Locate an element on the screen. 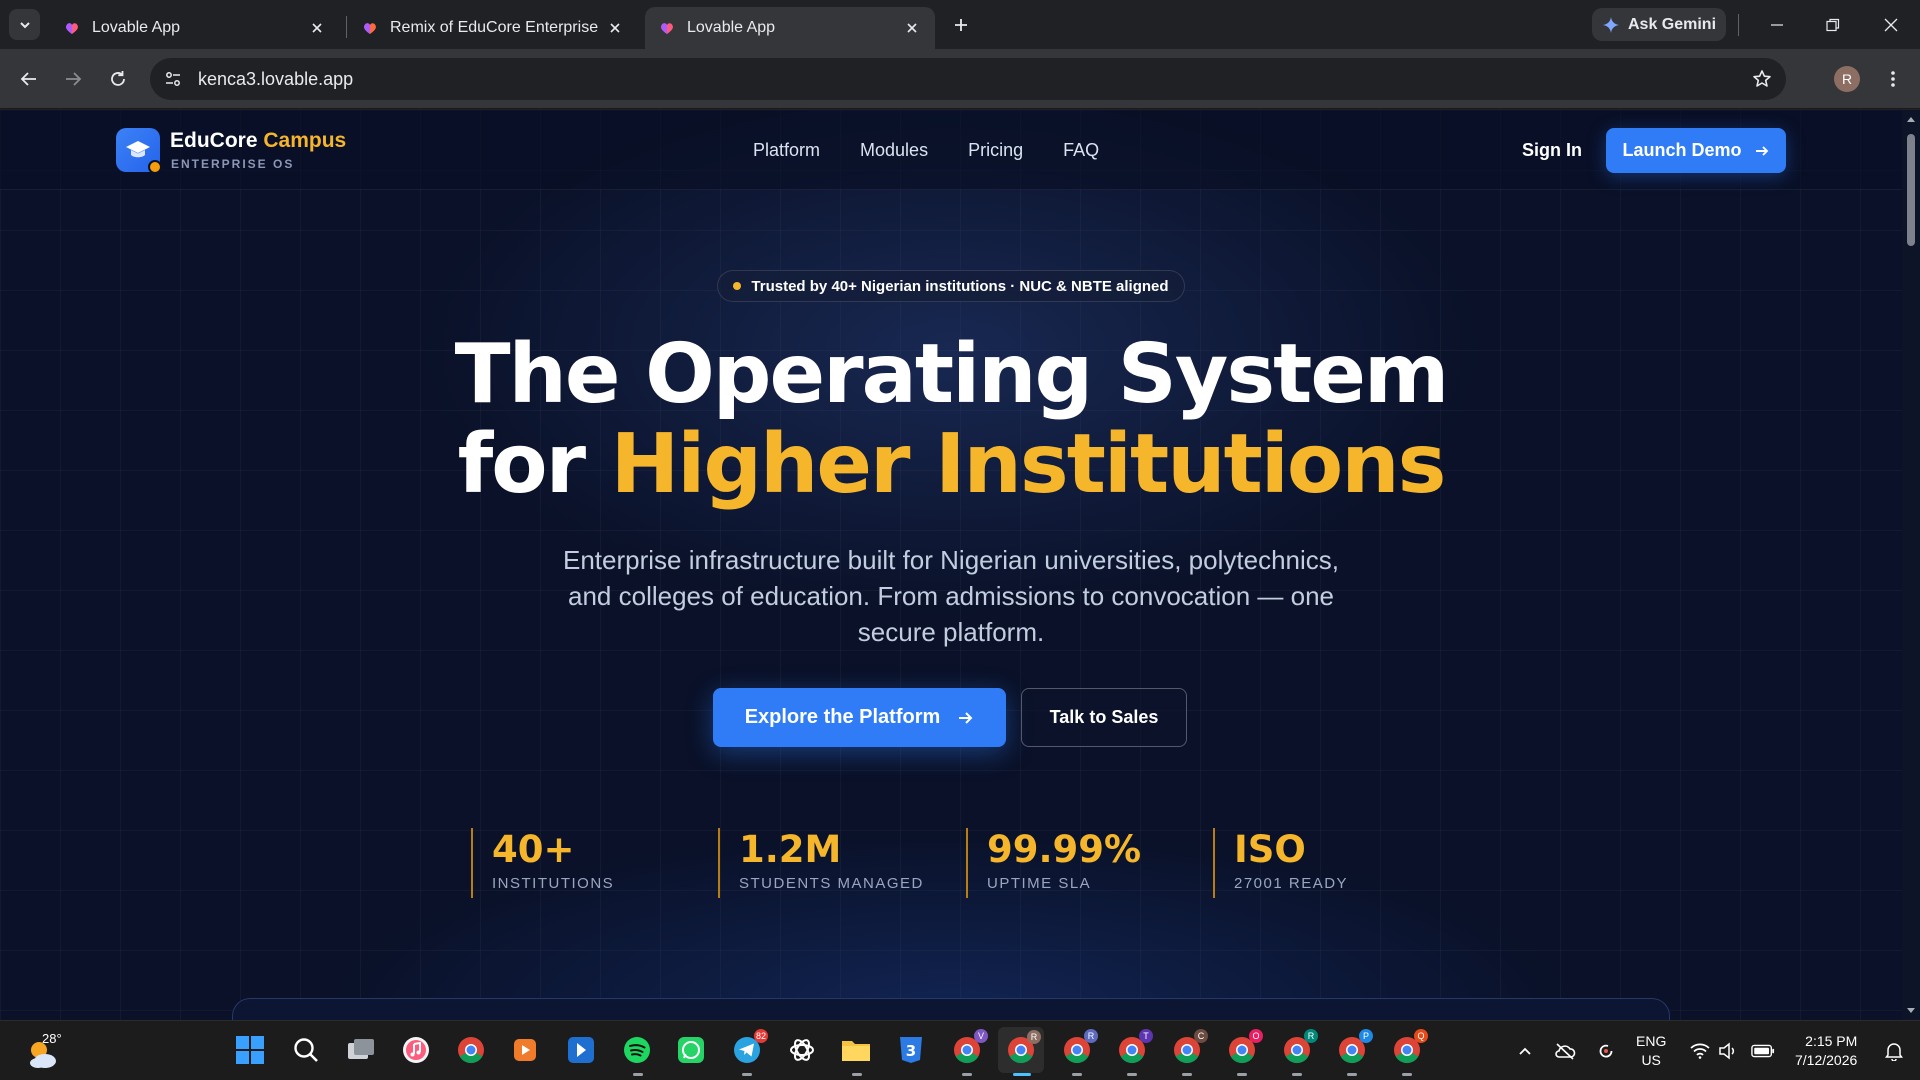  plus-icon is located at coordinates (961, 25).